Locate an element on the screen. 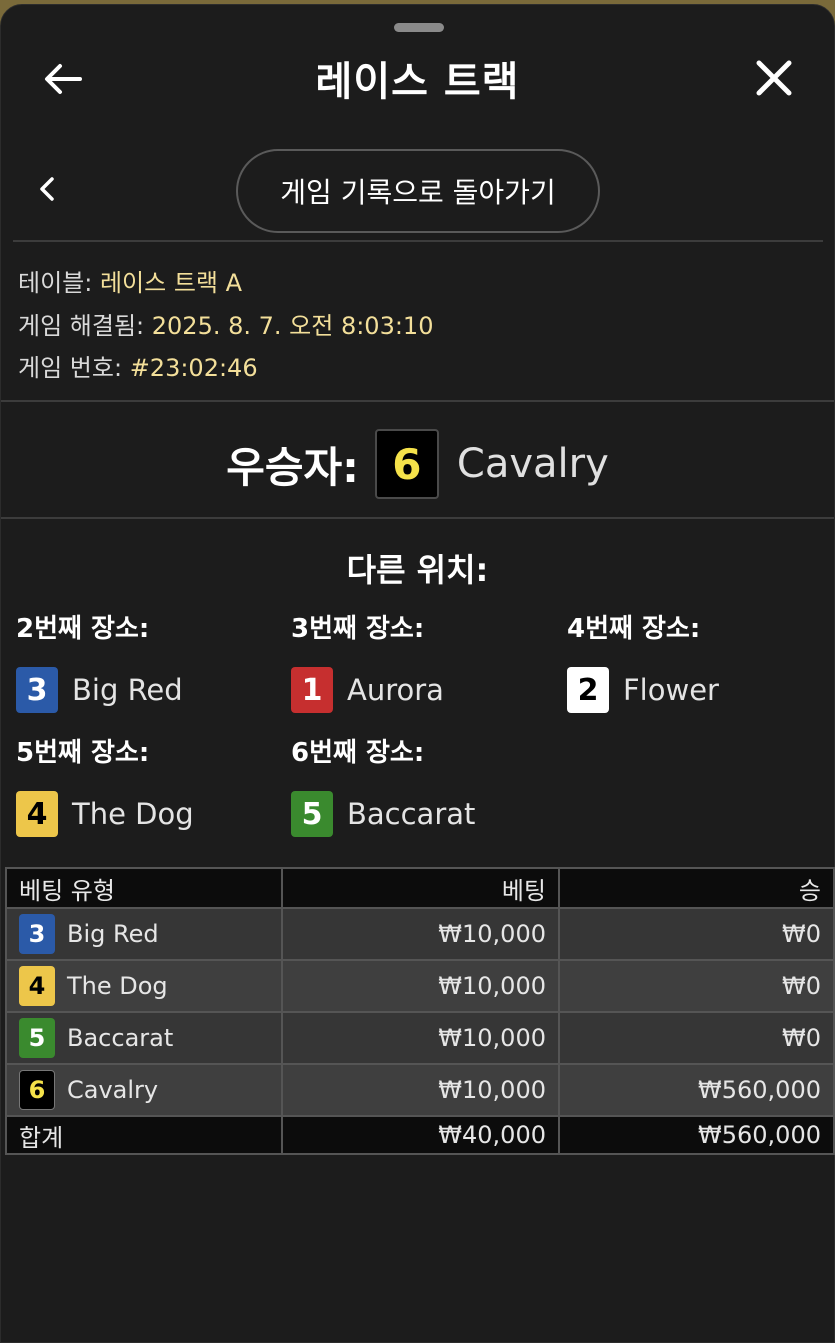  table-header-row: 베팅 유형 베팅 승 is located at coordinates (420, 888).